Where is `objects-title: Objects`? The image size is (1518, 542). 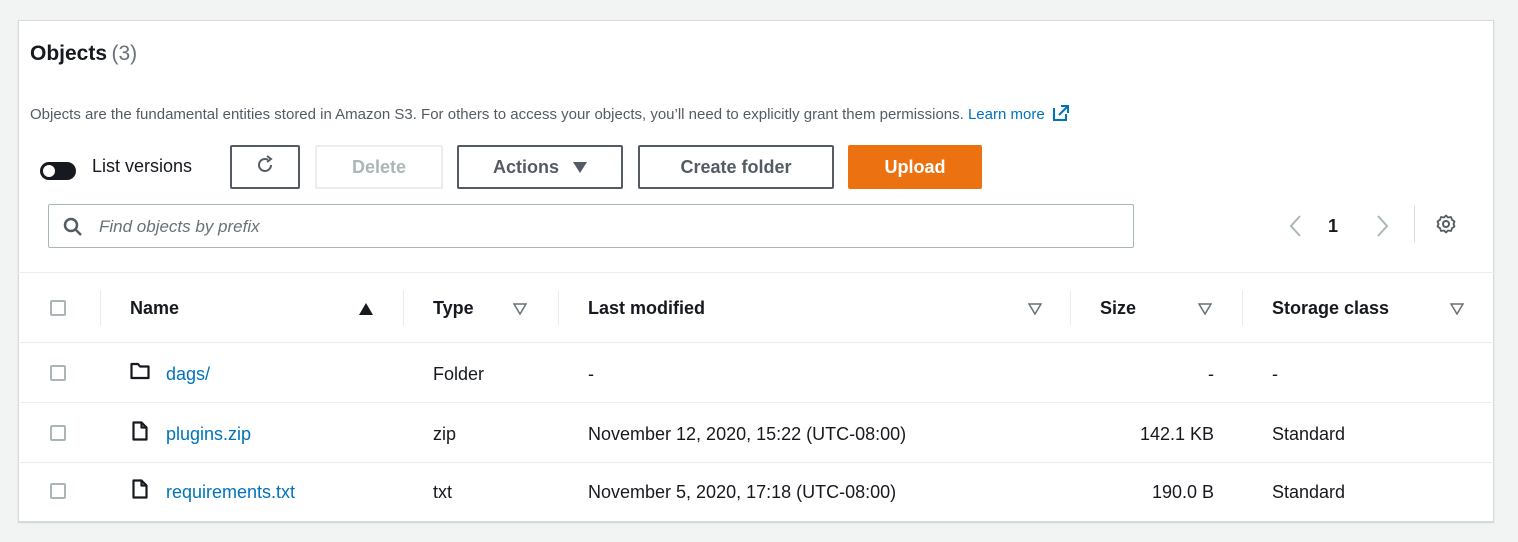
objects-title: Objects is located at coordinates (69, 53).